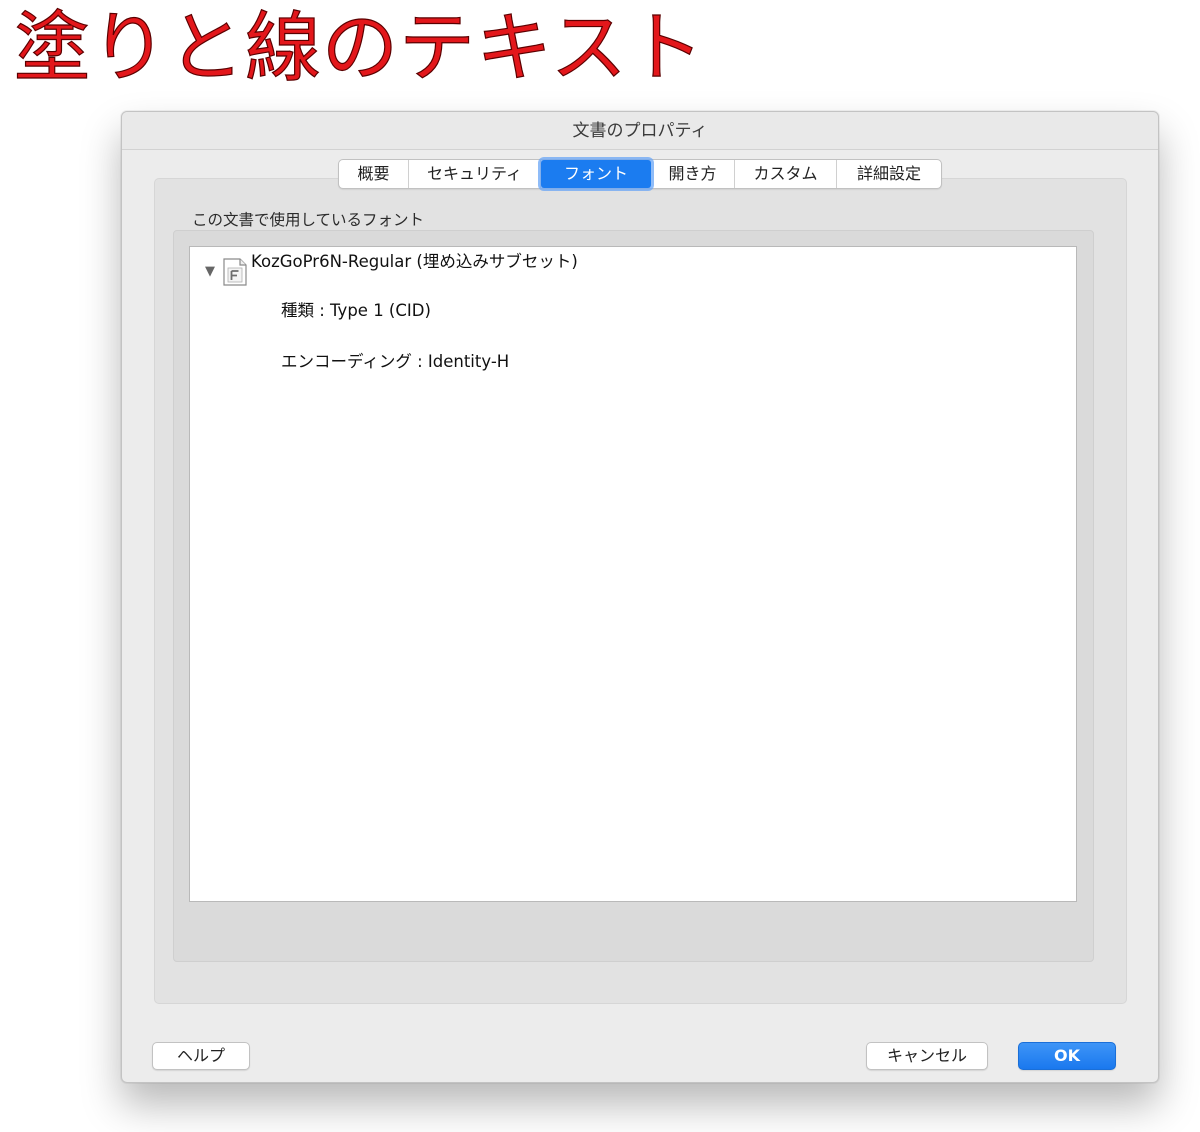 This screenshot has height=1132, width=1200. What do you see at coordinates (414, 261) in the screenshot?
I see `font-name: KozGoPr6N-Regular (埋め込みサブセット)` at bounding box center [414, 261].